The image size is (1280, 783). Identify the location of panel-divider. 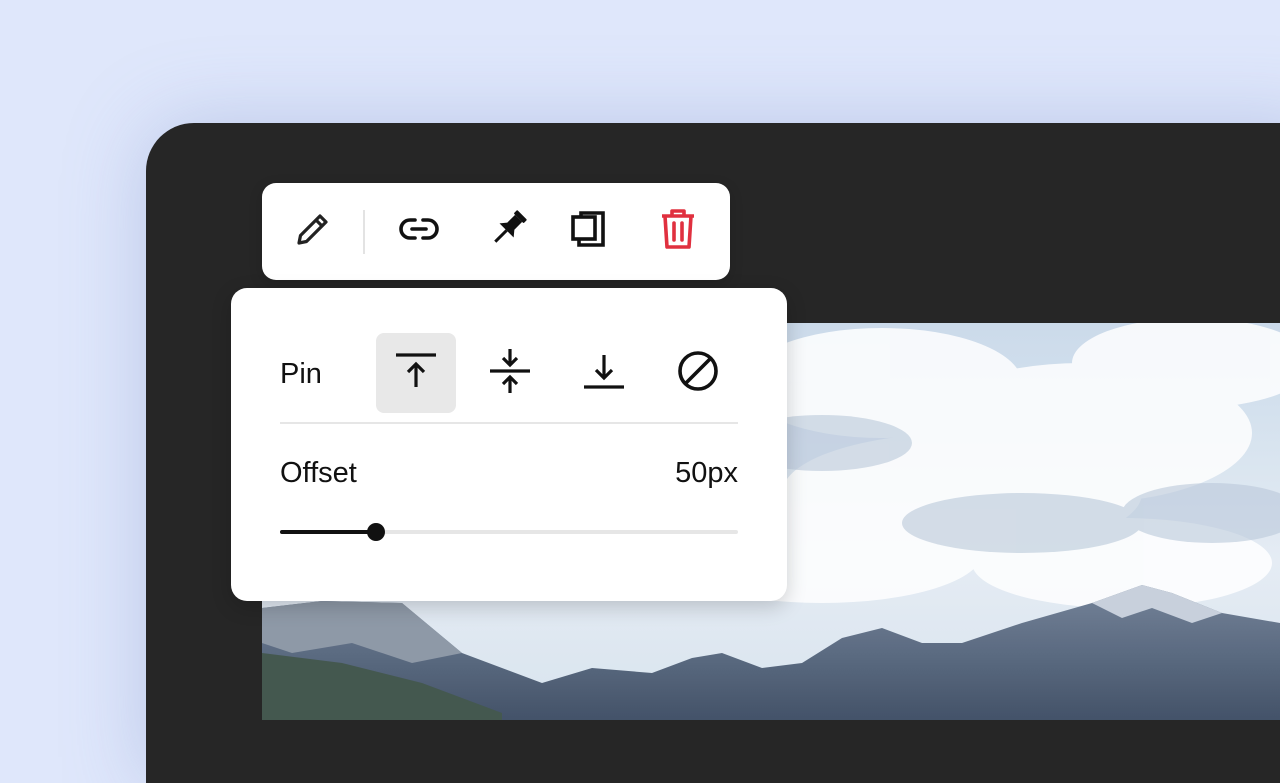
(509, 423).